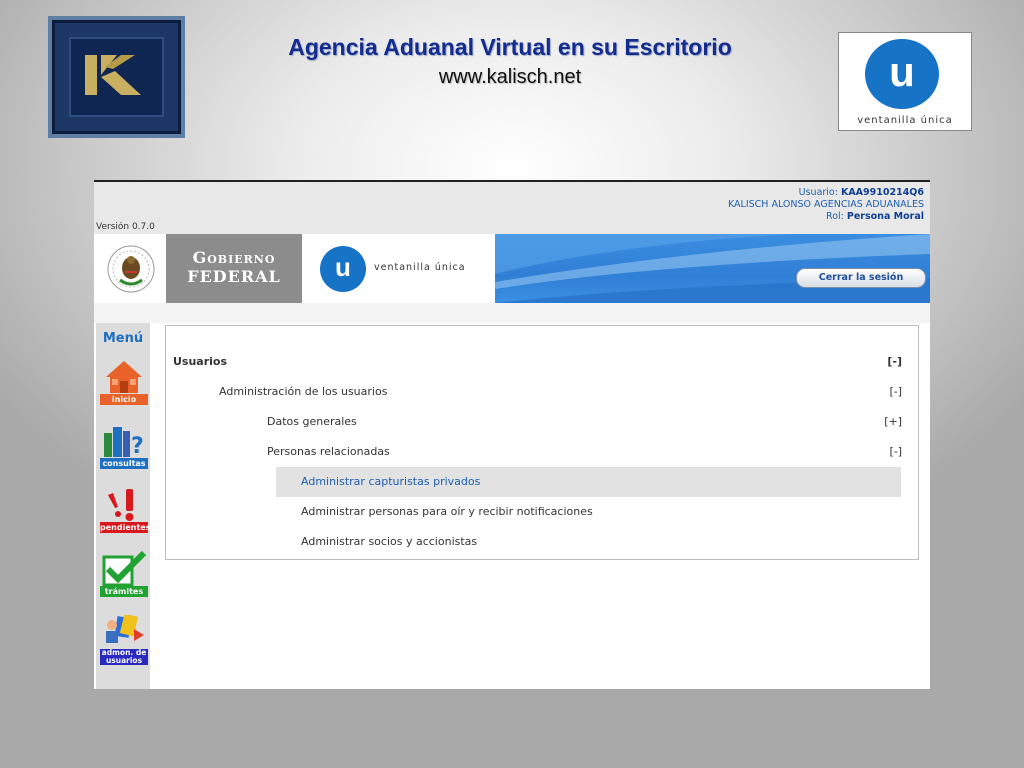 The height and width of the screenshot is (768, 1024). What do you see at coordinates (861, 278) in the screenshot?
I see `logout-button: Cerrar la sesión` at bounding box center [861, 278].